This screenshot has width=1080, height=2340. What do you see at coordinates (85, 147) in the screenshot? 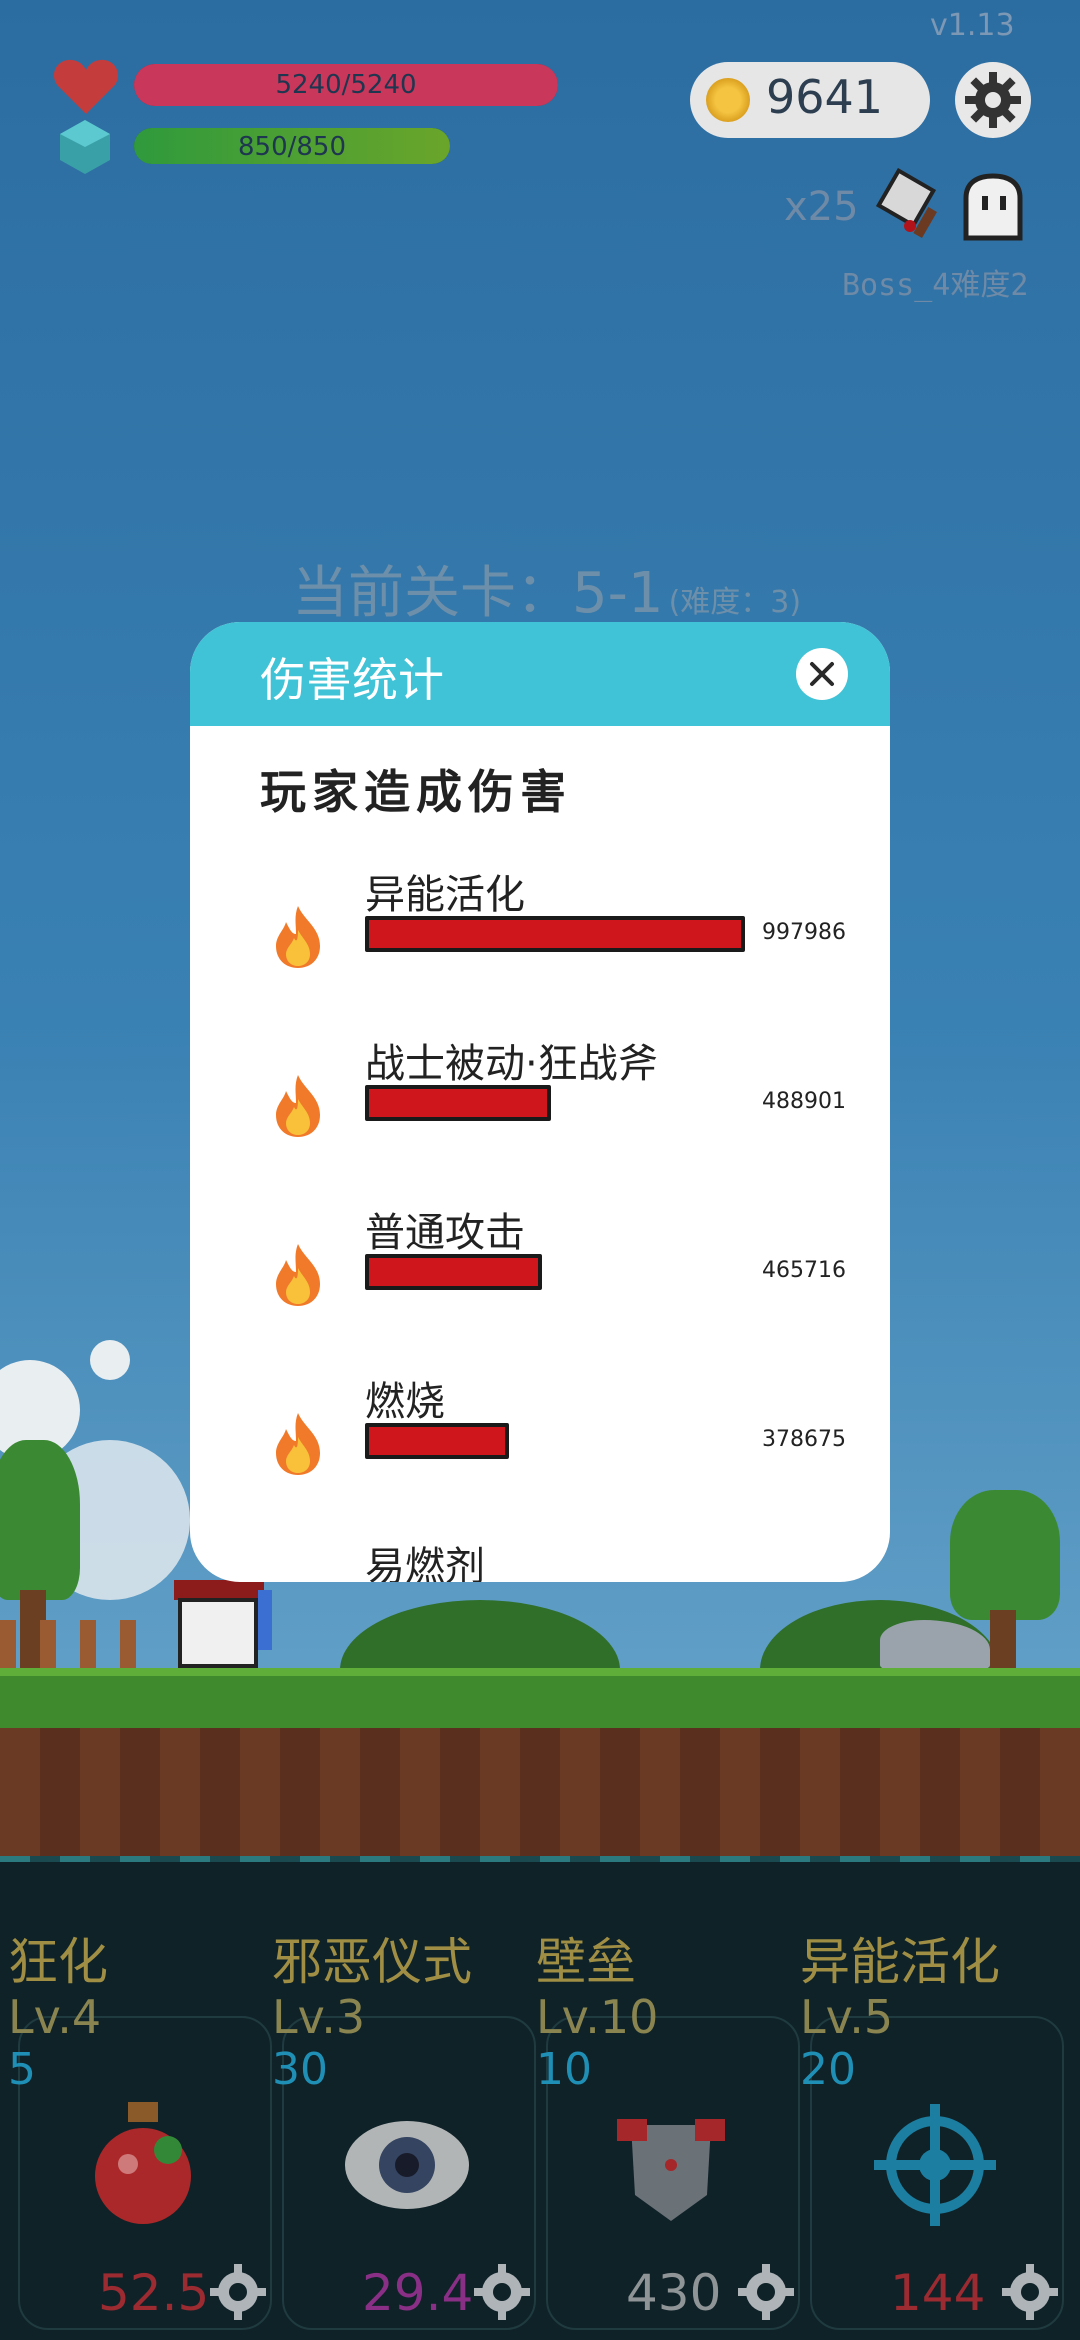
I see `mana-gem-icon` at bounding box center [85, 147].